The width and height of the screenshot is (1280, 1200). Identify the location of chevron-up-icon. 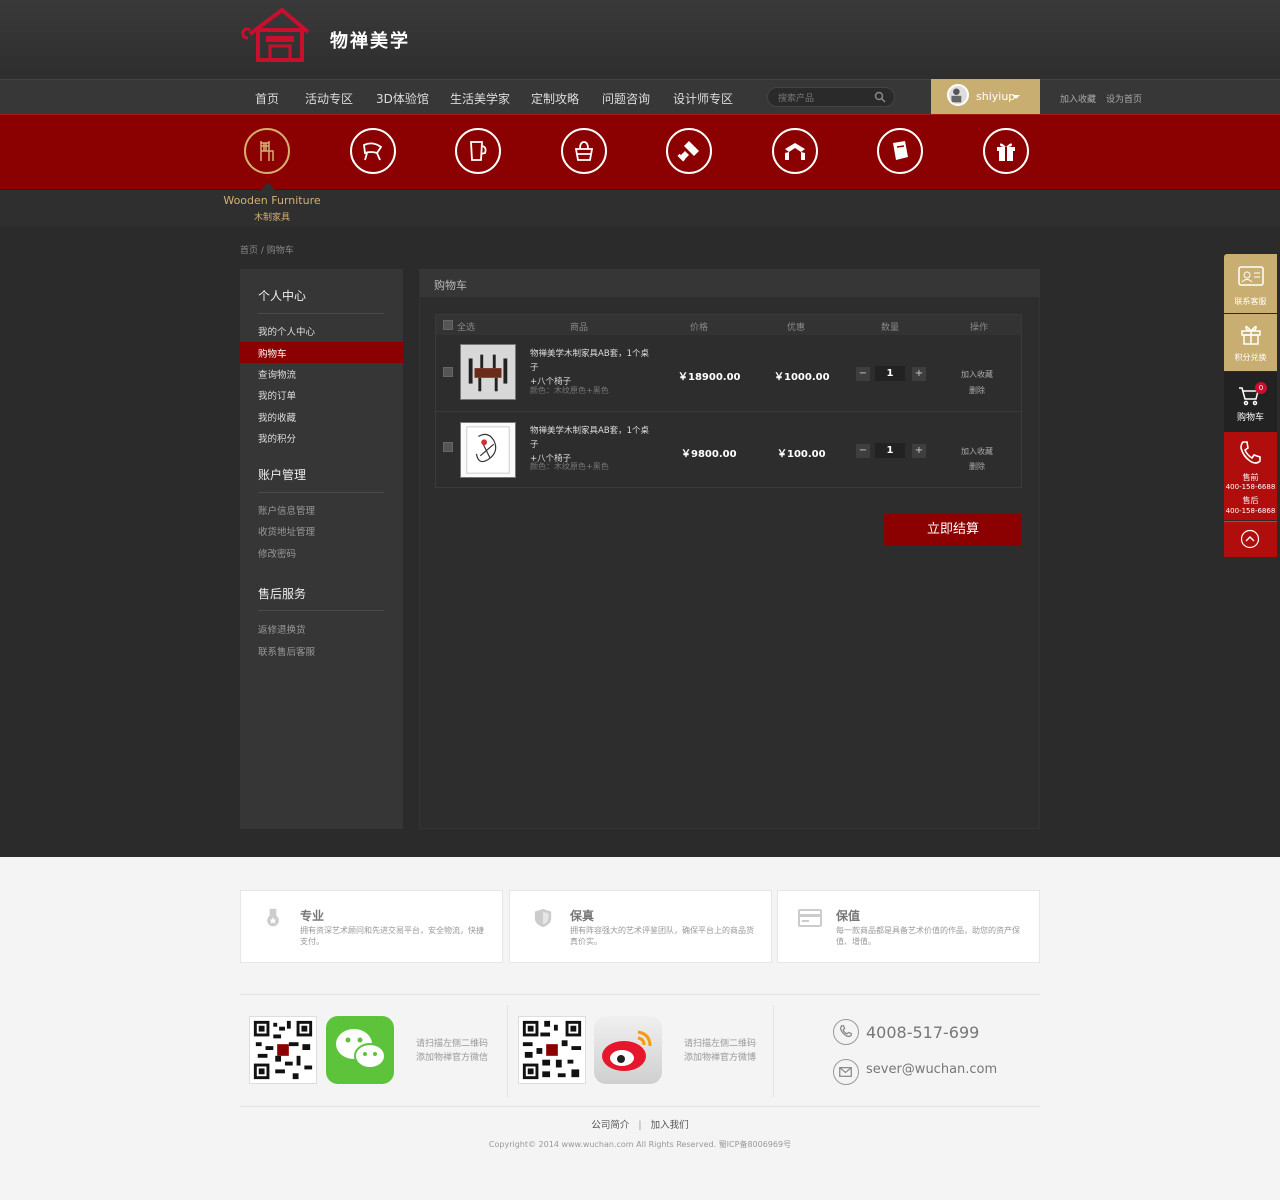
(1250, 539).